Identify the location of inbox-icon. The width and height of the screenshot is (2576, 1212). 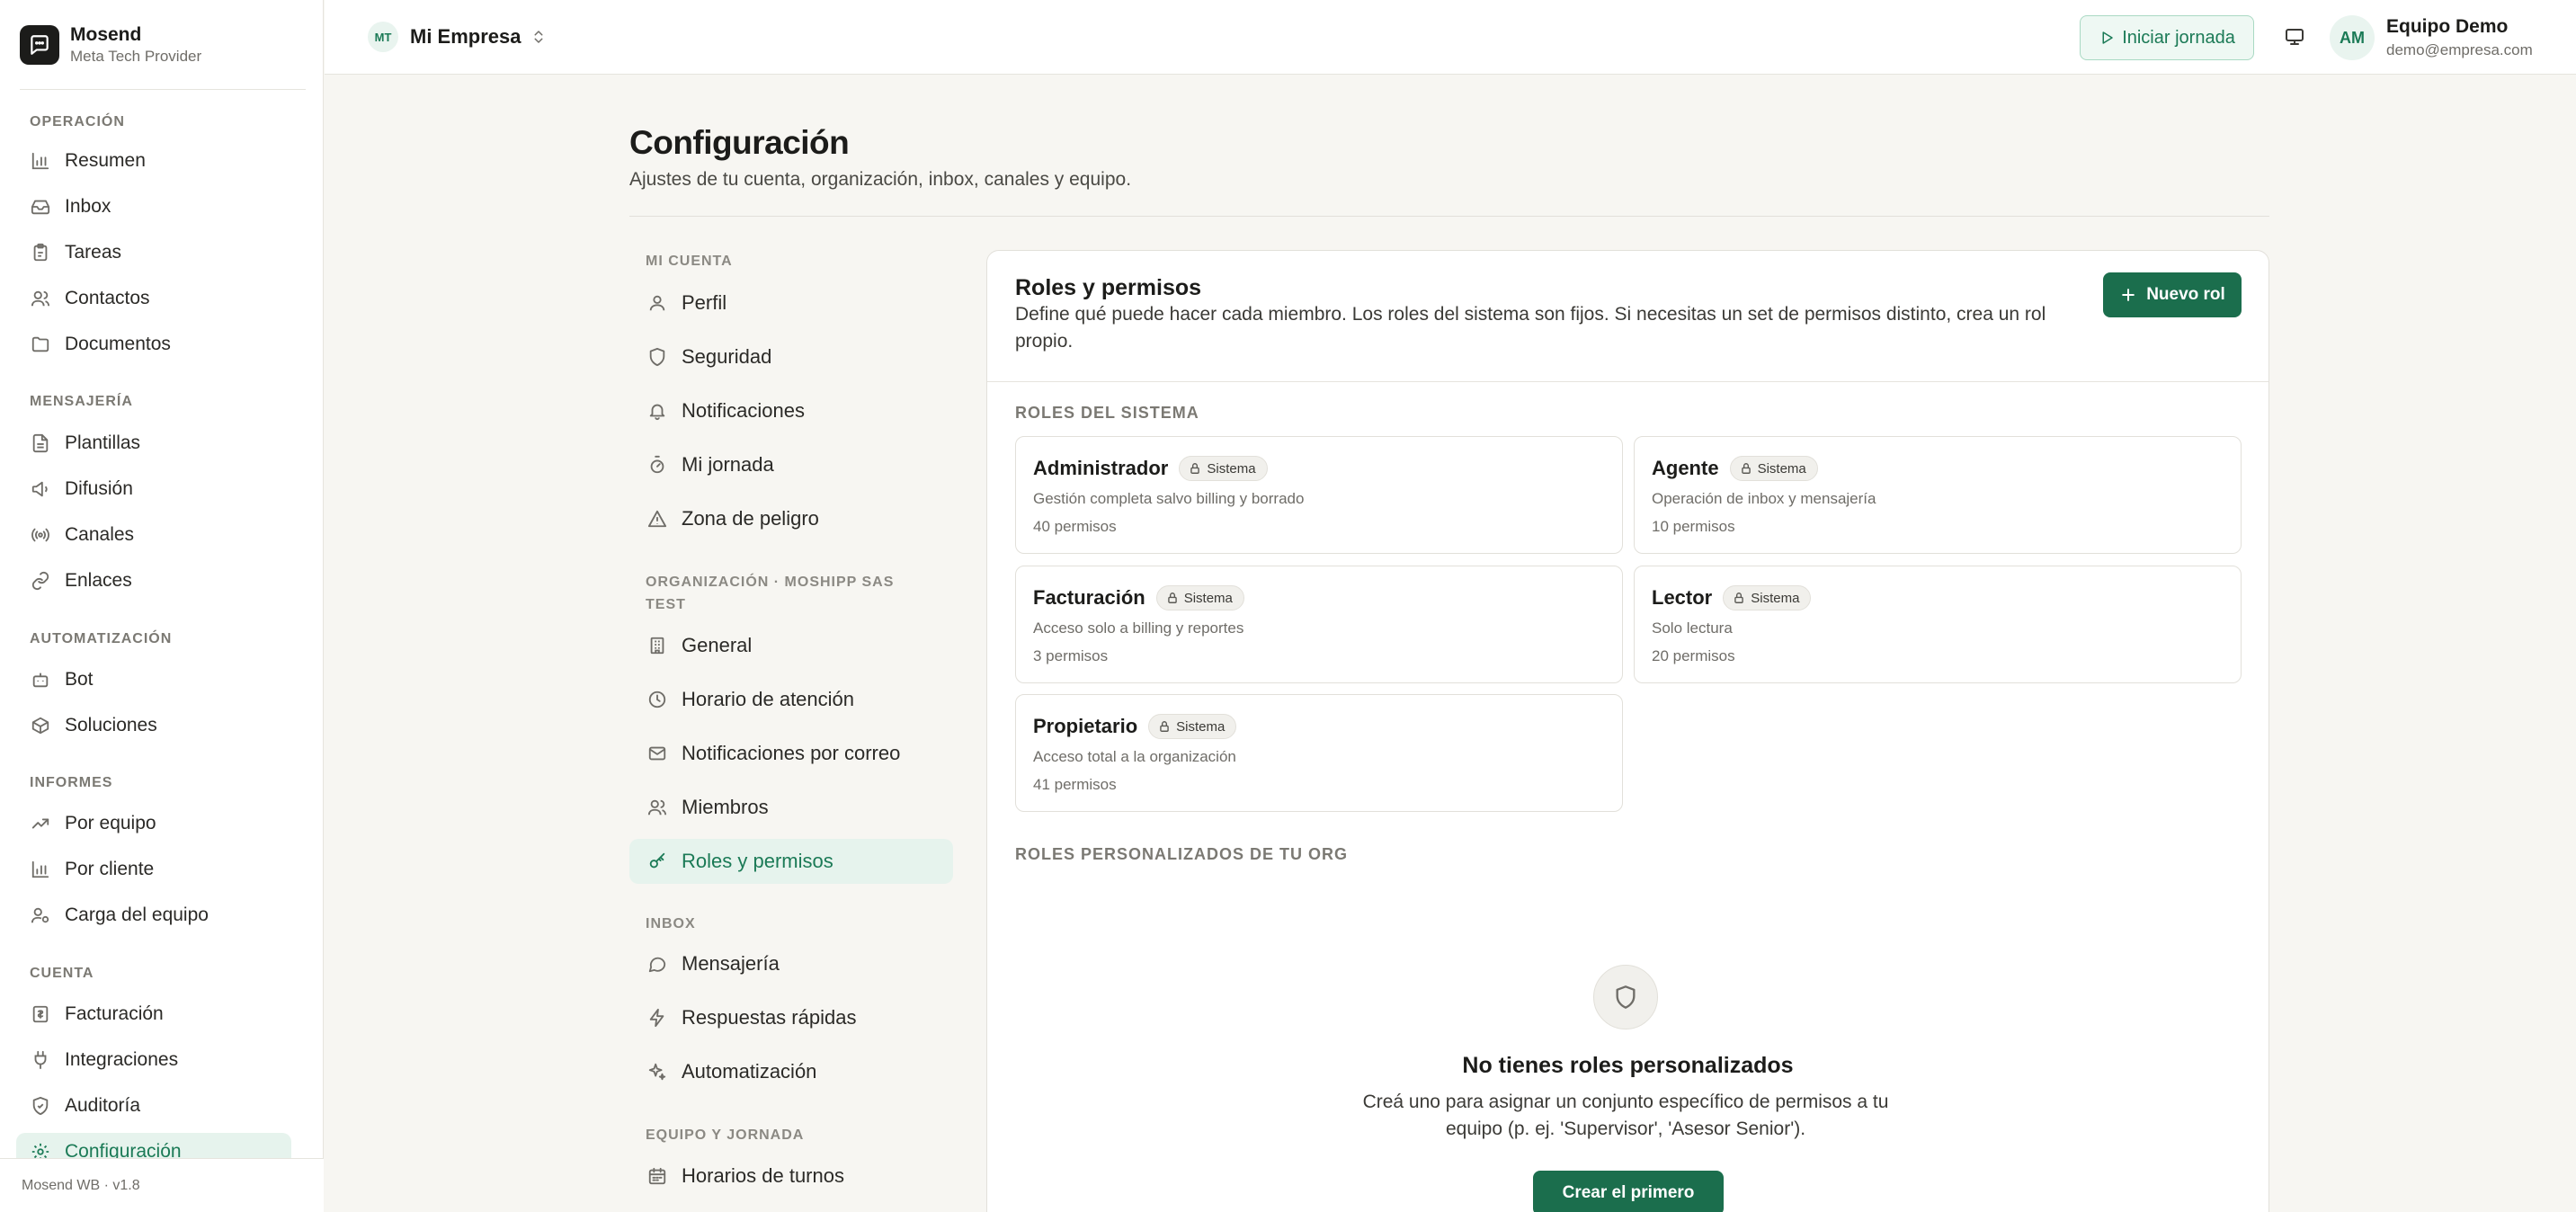
(41, 206).